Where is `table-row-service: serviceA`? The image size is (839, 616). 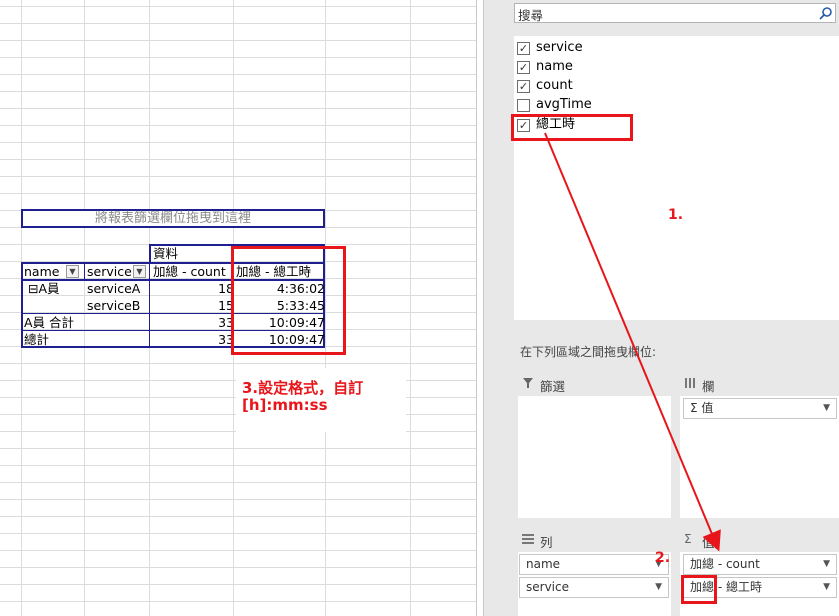
table-row-service: serviceA is located at coordinates (114, 288).